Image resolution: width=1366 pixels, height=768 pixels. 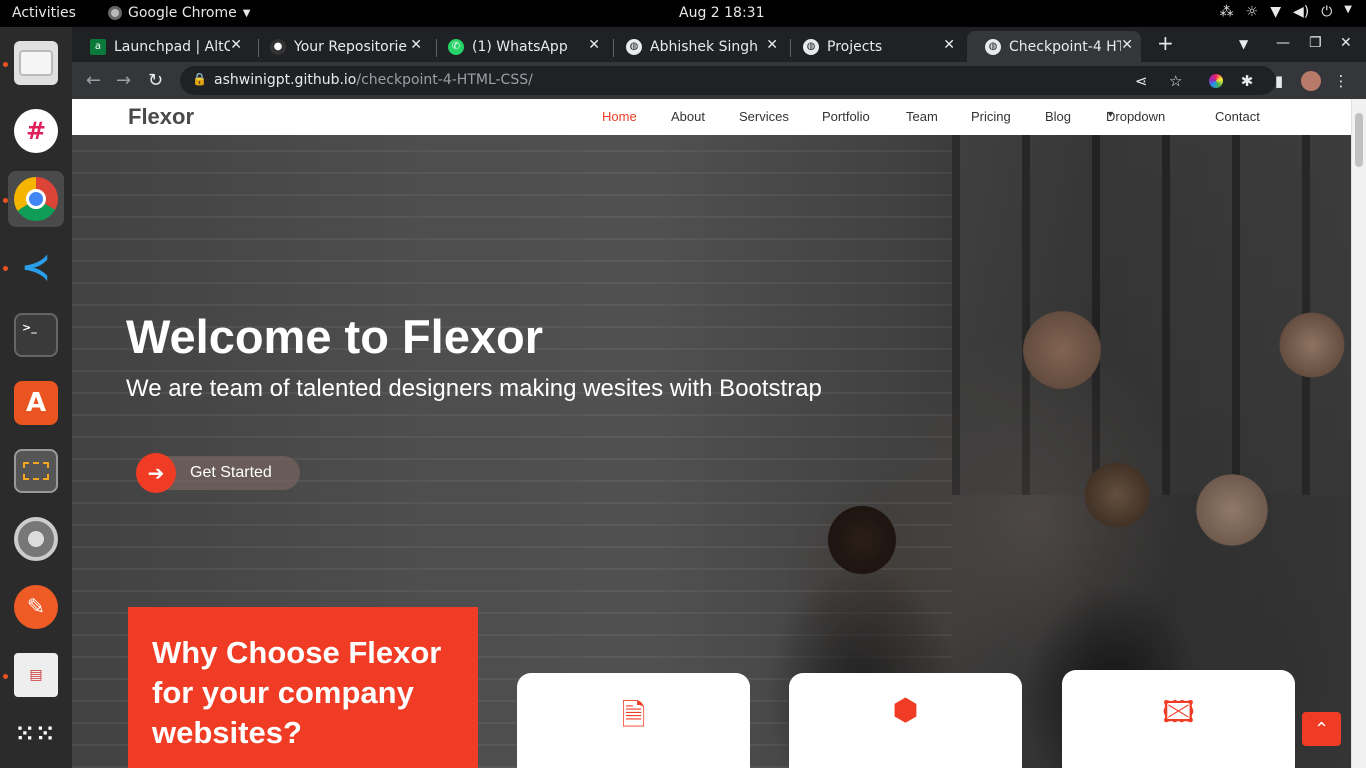 I want to click on nav-team: Team, so click(x=922, y=116).